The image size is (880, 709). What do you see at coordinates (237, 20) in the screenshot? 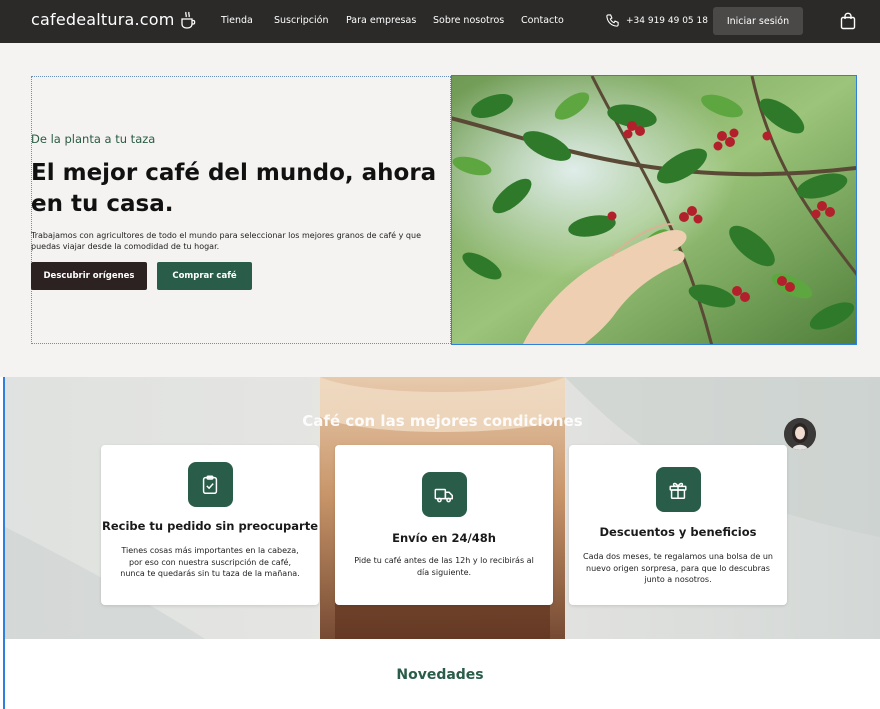
I see `nav-link-tienda: Tienda` at bounding box center [237, 20].